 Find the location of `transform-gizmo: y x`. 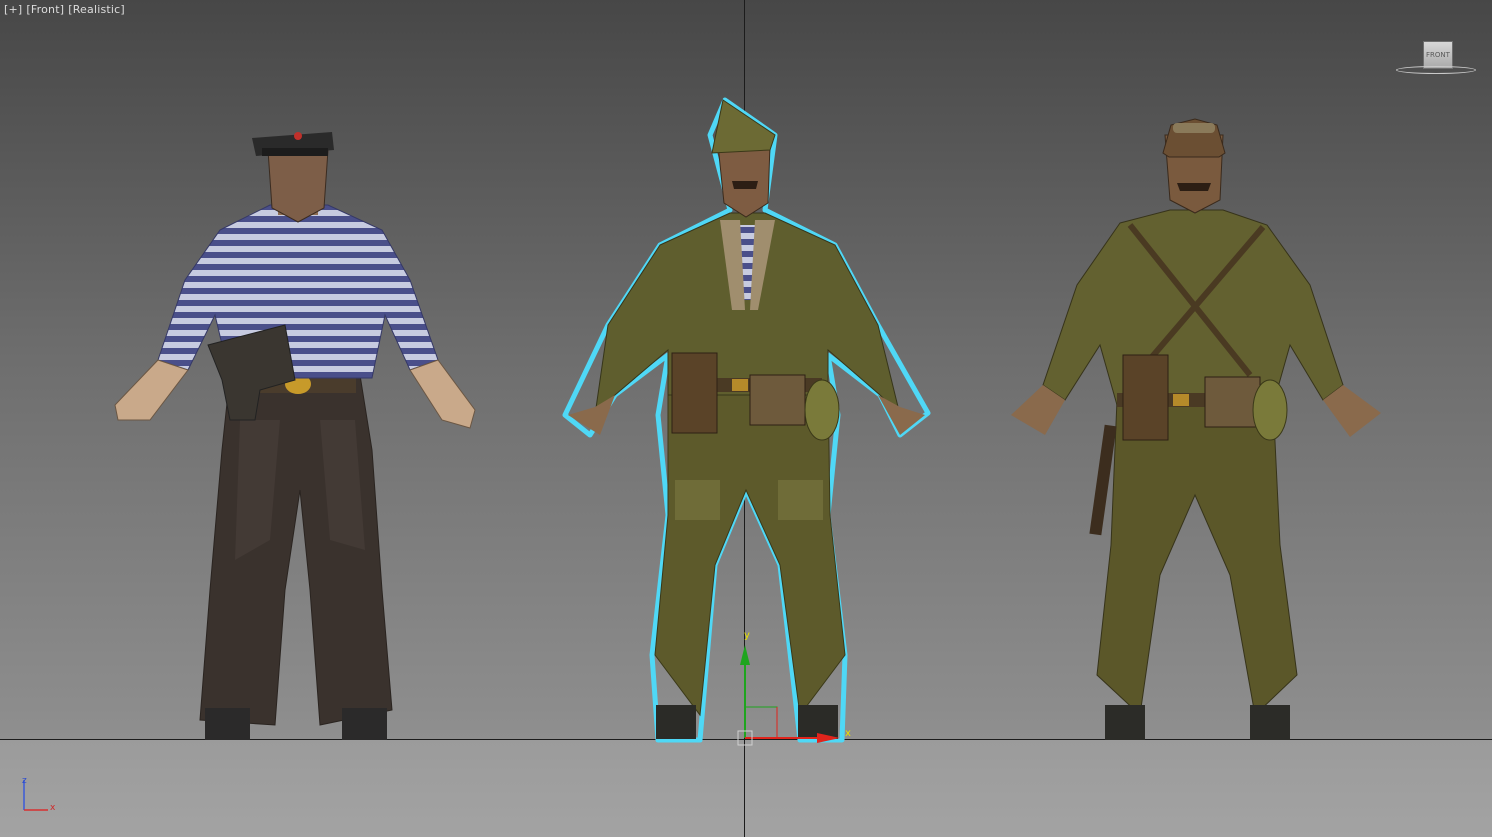

transform-gizmo: y x is located at coordinates (795, 687).